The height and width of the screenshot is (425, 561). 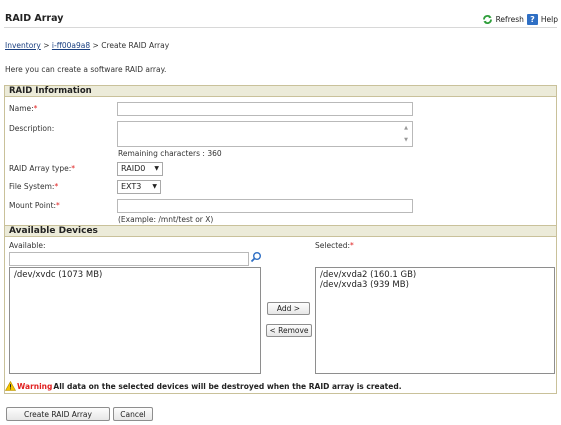 What do you see at coordinates (133, 168) in the screenshot?
I see `raid-type-value: RAID0` at bounding box center [133, 168].